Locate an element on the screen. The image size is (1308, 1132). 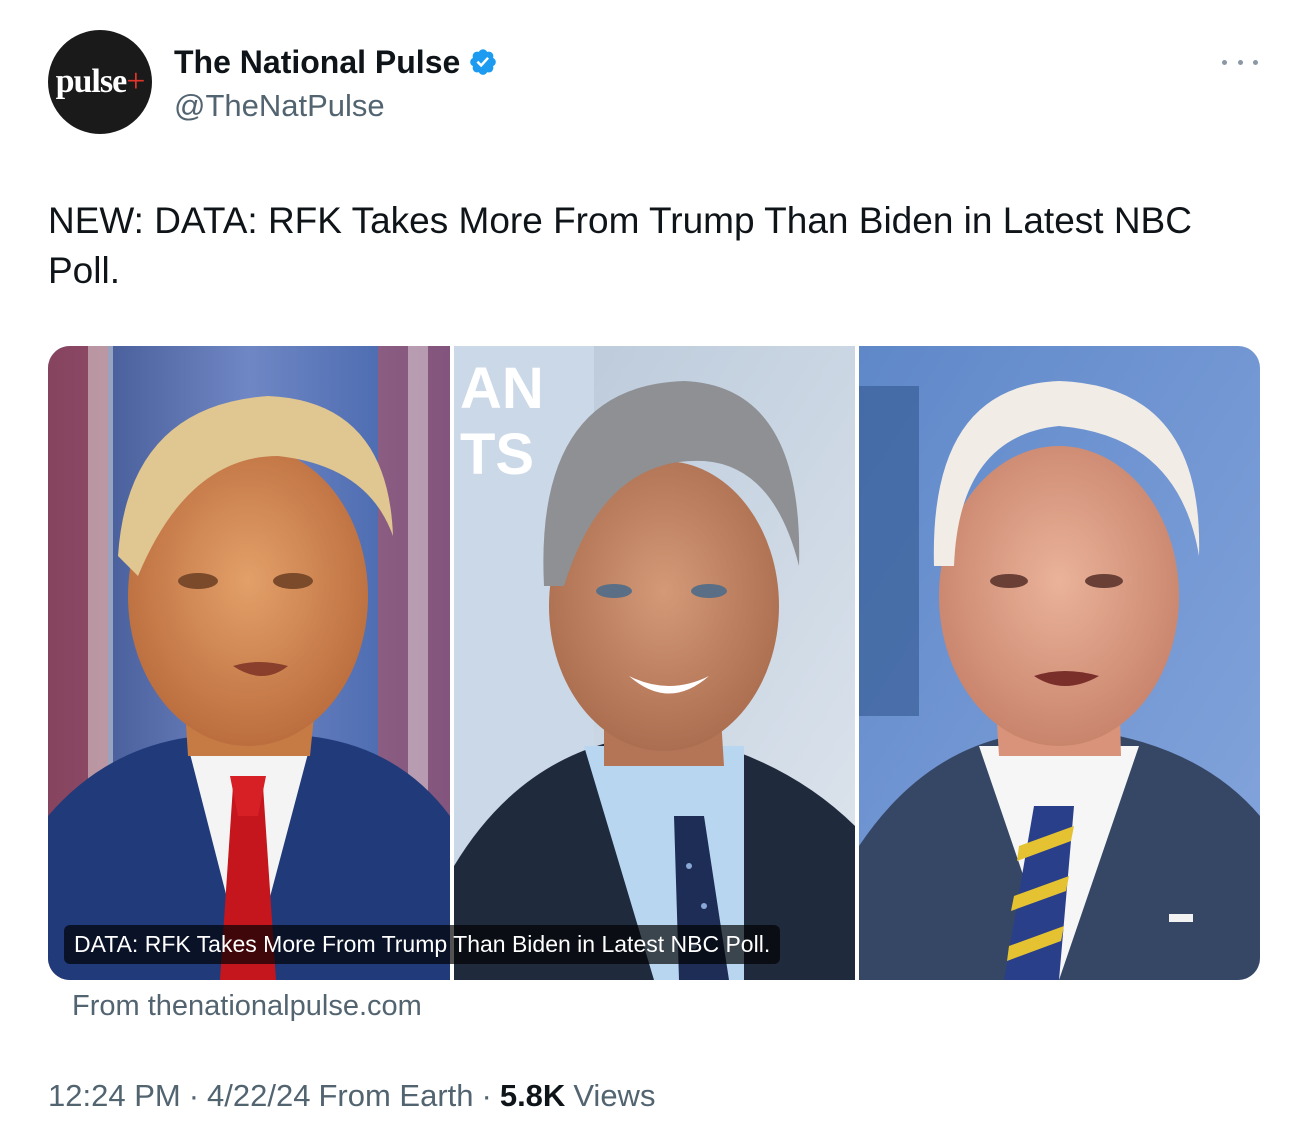
timestamp-time: 12:24 PM is located at coordinates (114, 1096).